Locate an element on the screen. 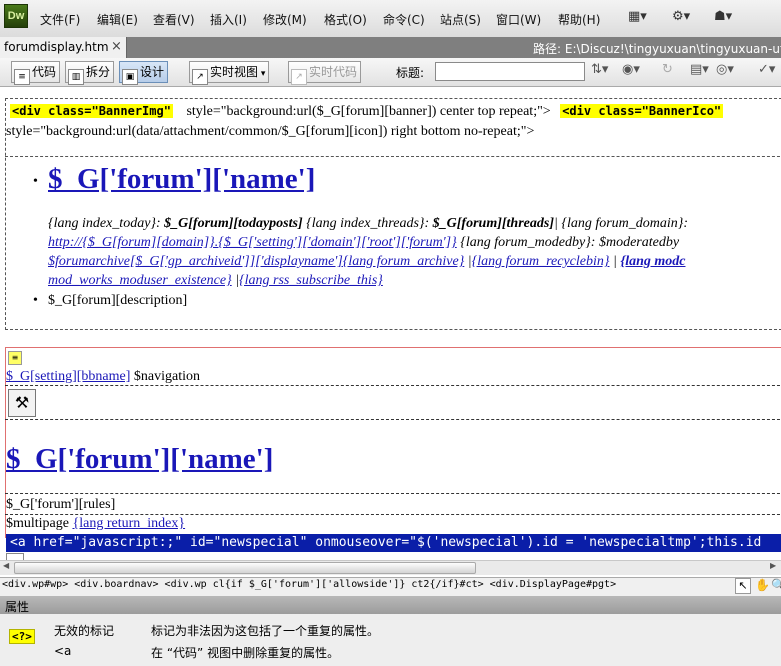 The width and height of the screenshot is (781, 666). design-view-button: ▣ 设计 is located at coordinates (144, 73).